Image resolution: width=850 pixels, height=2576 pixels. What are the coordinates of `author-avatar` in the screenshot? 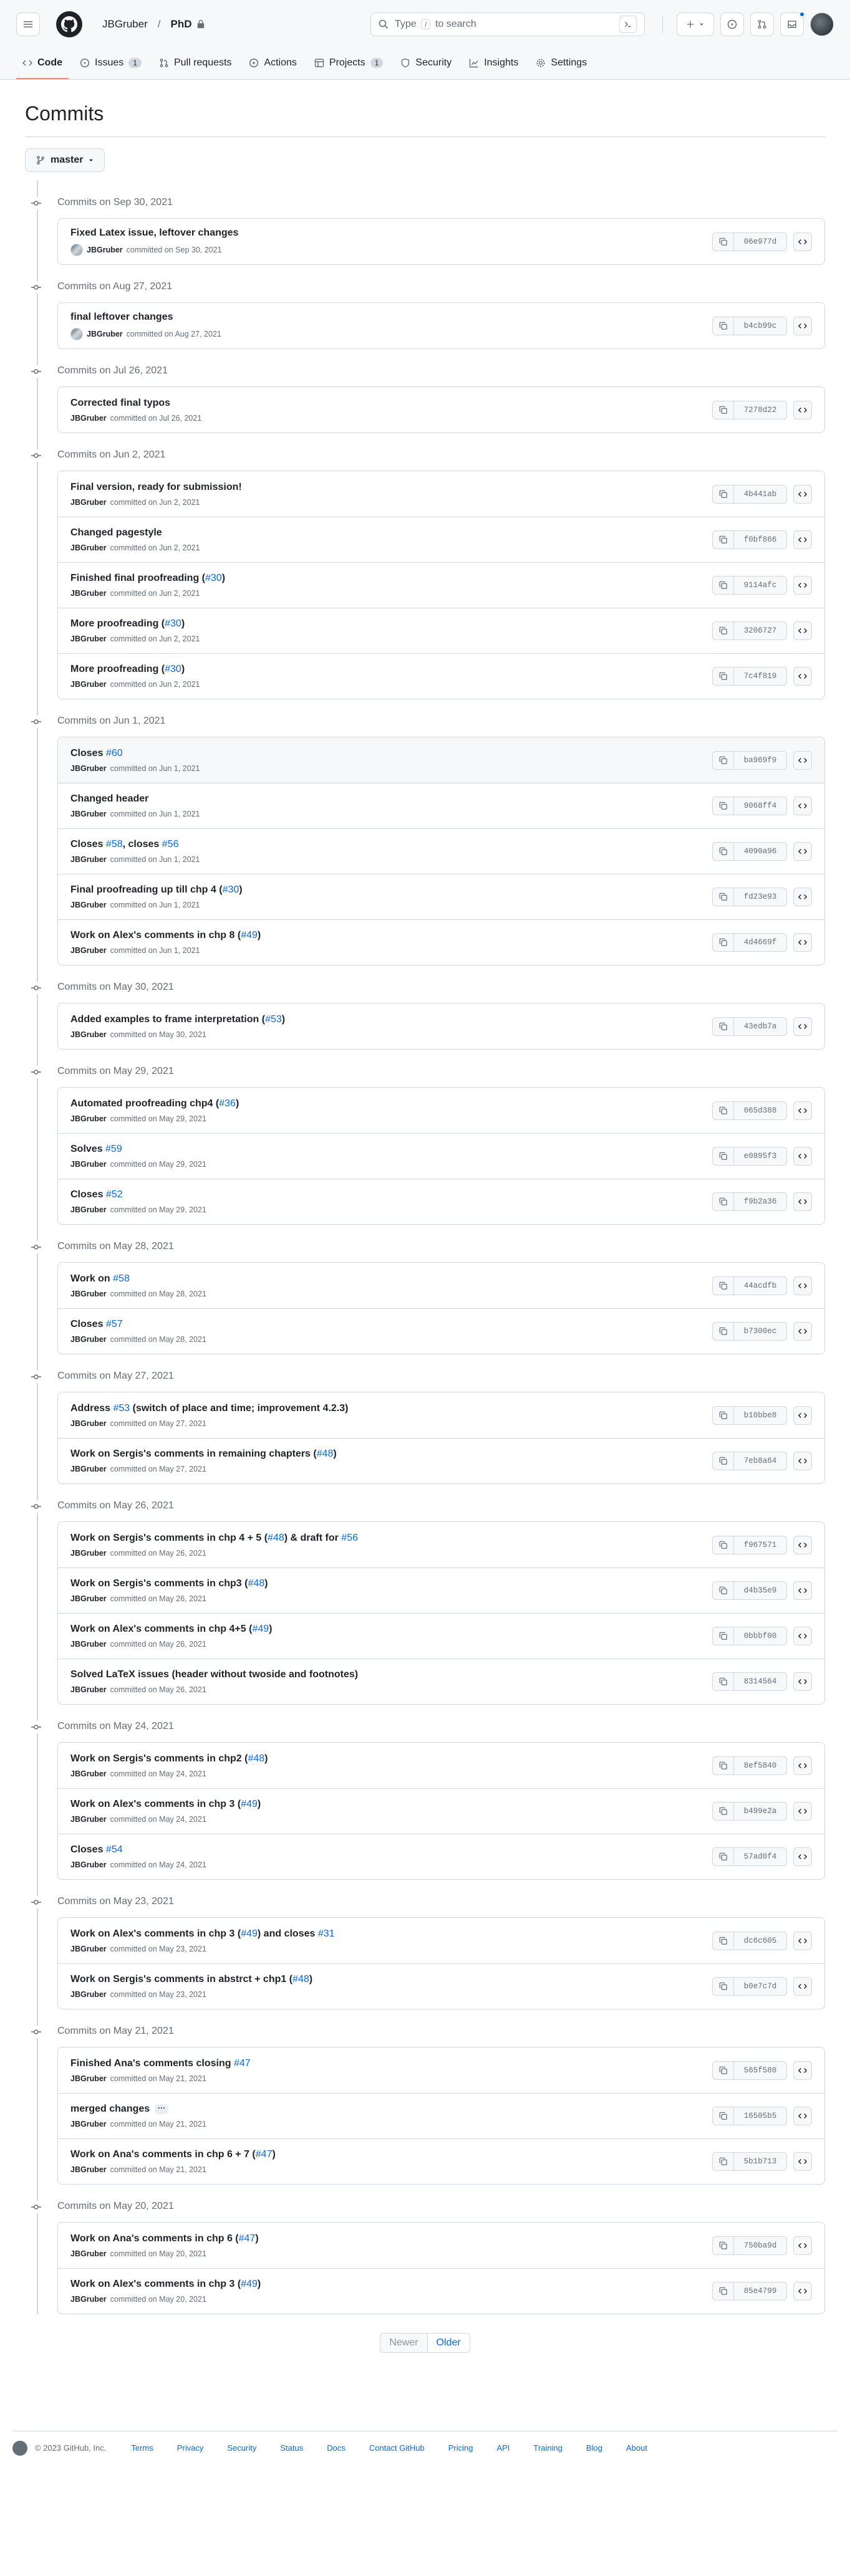 It's located at (76, 250).